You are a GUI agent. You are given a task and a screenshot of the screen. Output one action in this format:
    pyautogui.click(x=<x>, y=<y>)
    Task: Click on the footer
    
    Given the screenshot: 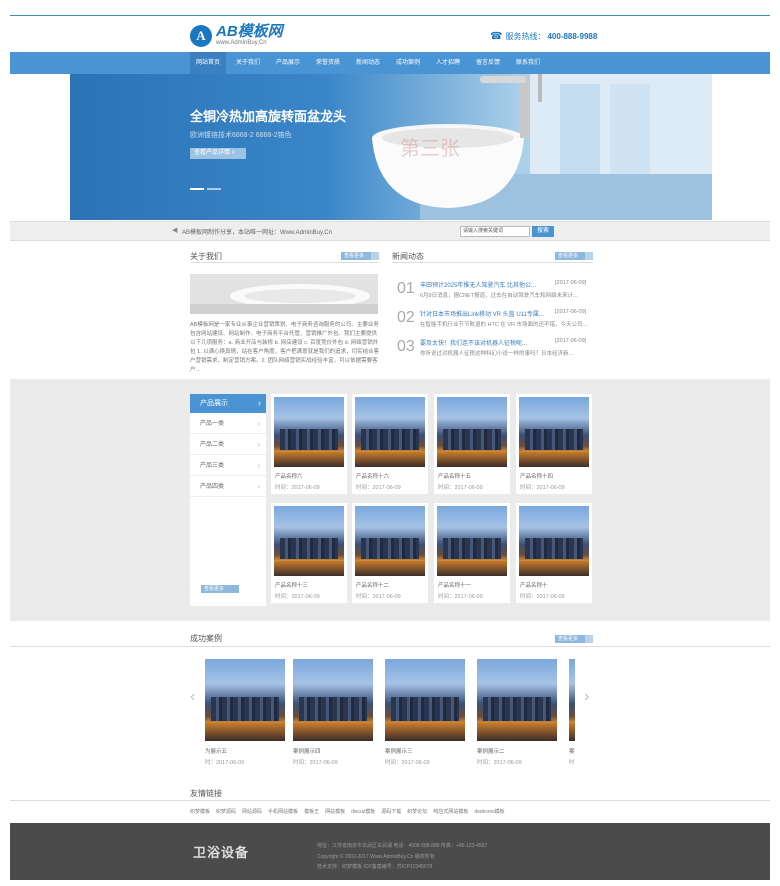 What is the action you would take?
    pyautogui.click(x=390, y=851)
    